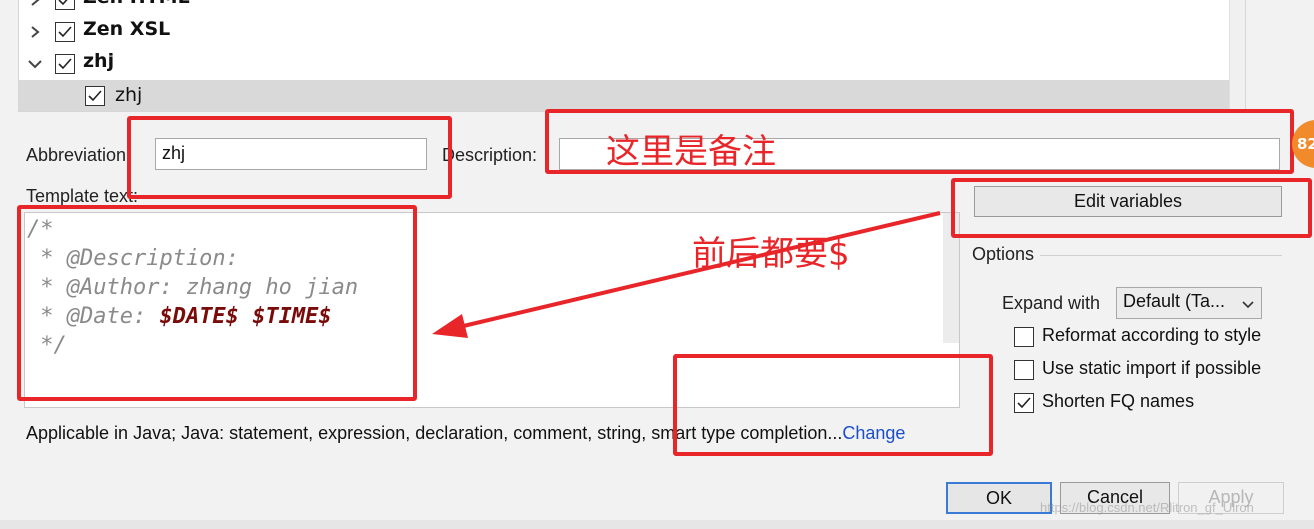  Describe the element at coordinates (1147, 507) in the screenshot. I see `watermark: https://blog.csdn.net/Rlitron_gf_Ulron` at that location.